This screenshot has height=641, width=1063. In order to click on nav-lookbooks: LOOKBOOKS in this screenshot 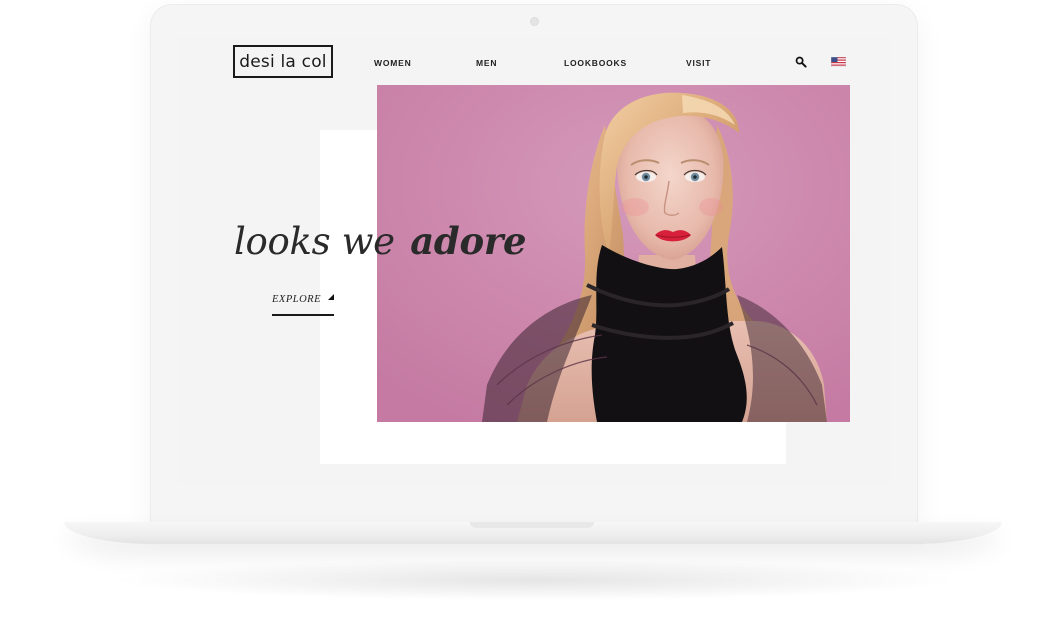, I will do `click(595, 63)`.